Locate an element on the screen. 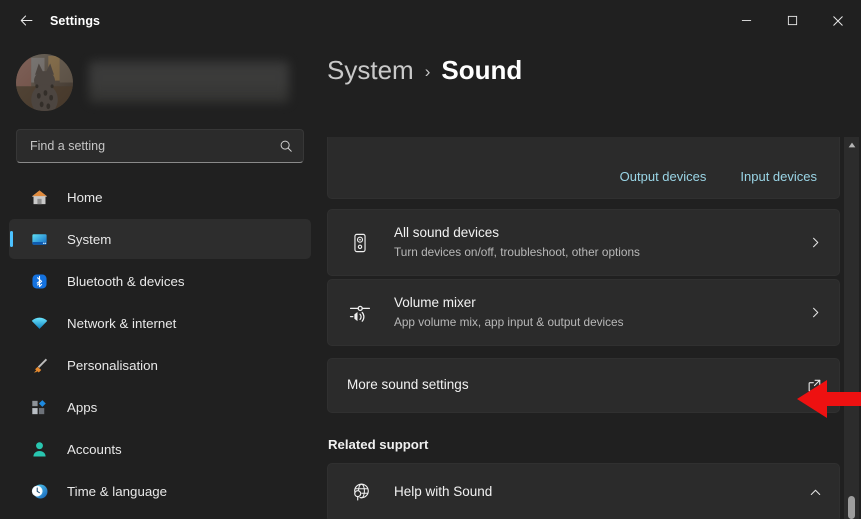 This screenshot has width=861, height=519. input-devices-link: Input devices is located at coordinates (778, 176).